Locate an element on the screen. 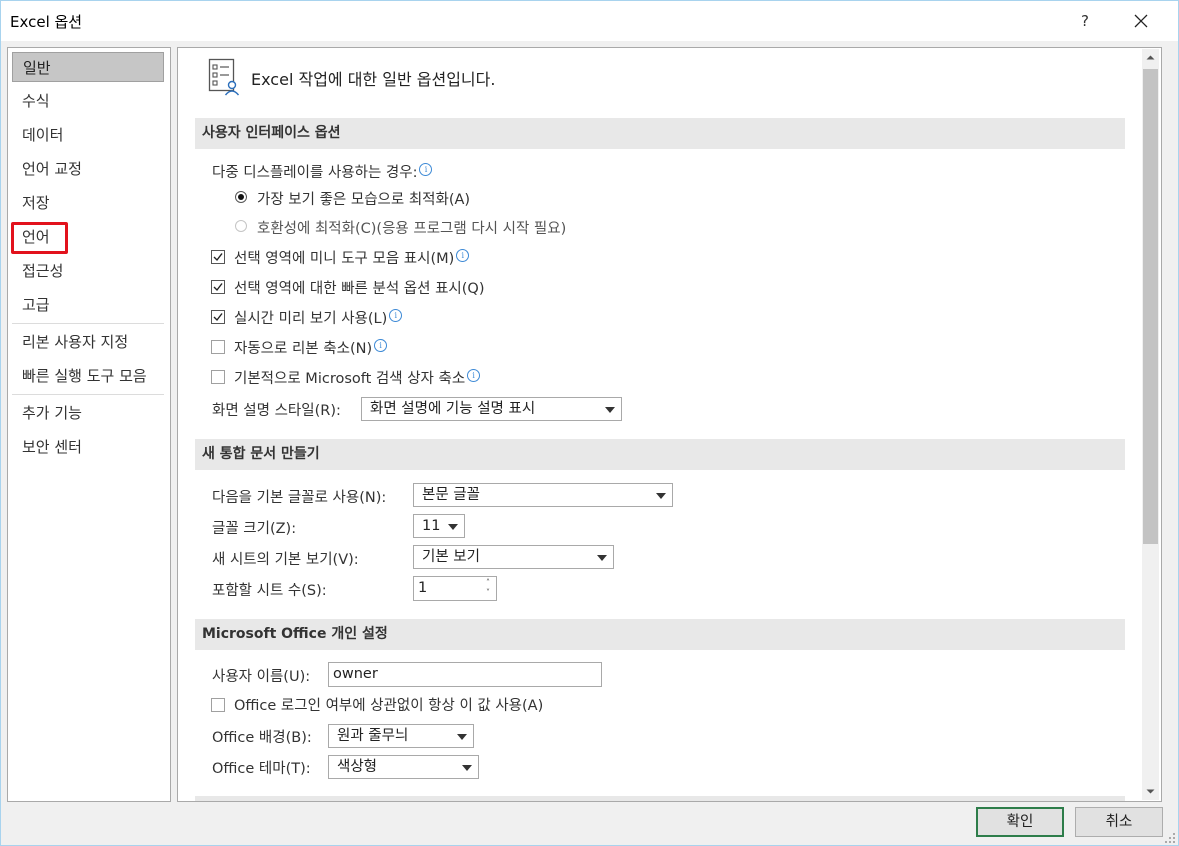 The height and width of the screenshot is (846, 1179). collapse-ribbon-label: 자동으로 리본 축소(N) i is located at coordinates (311, 347).